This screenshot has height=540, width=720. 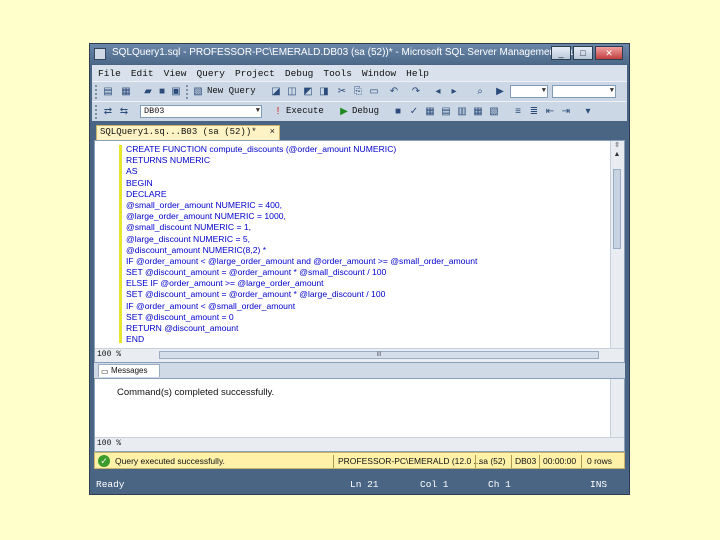 I want to click on status-elapsed: 00:00:00, so click(x=560, y=461).